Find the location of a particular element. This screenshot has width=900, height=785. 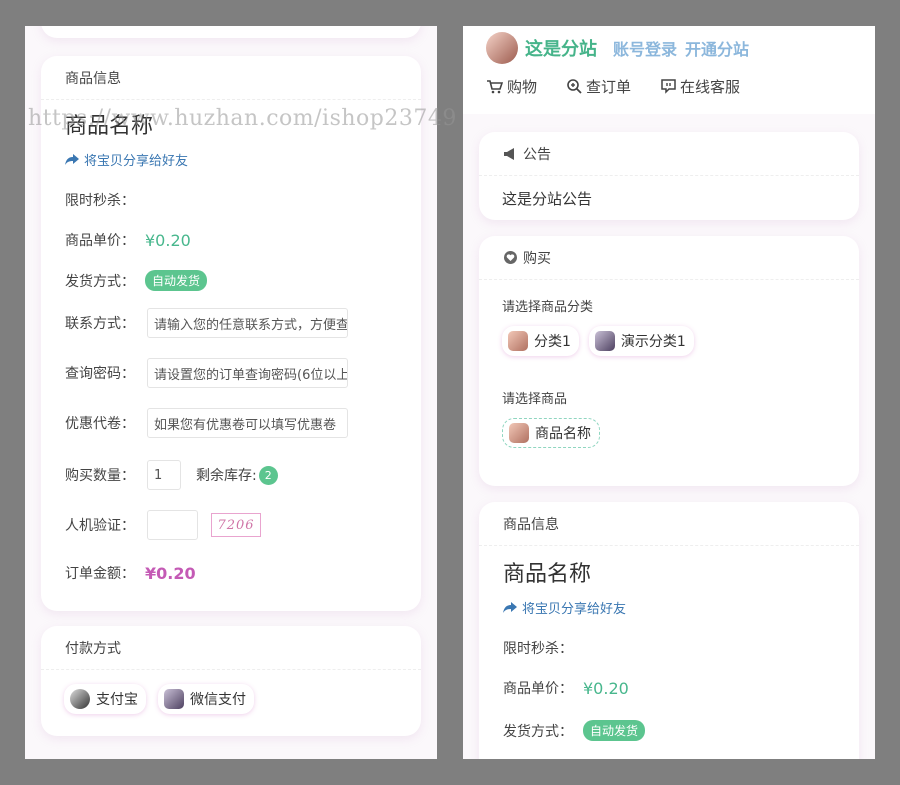

delivery-badge: 自动发货 is located at coordinates (176, 280).